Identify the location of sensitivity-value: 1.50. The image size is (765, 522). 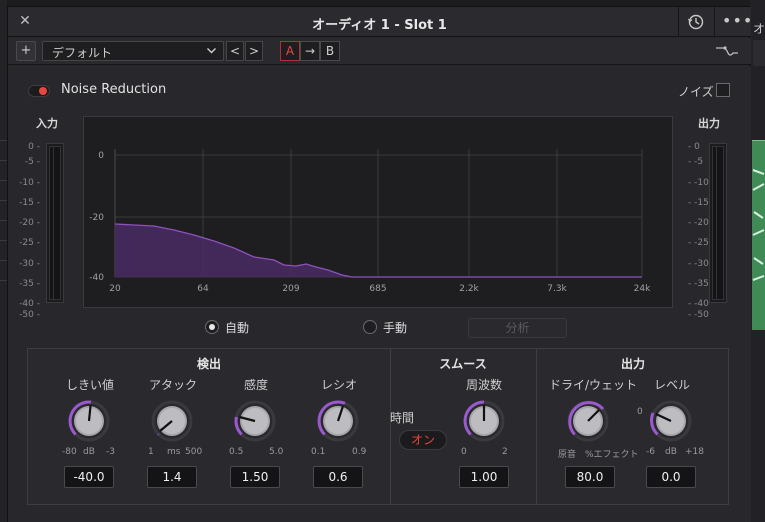
(255, 477).